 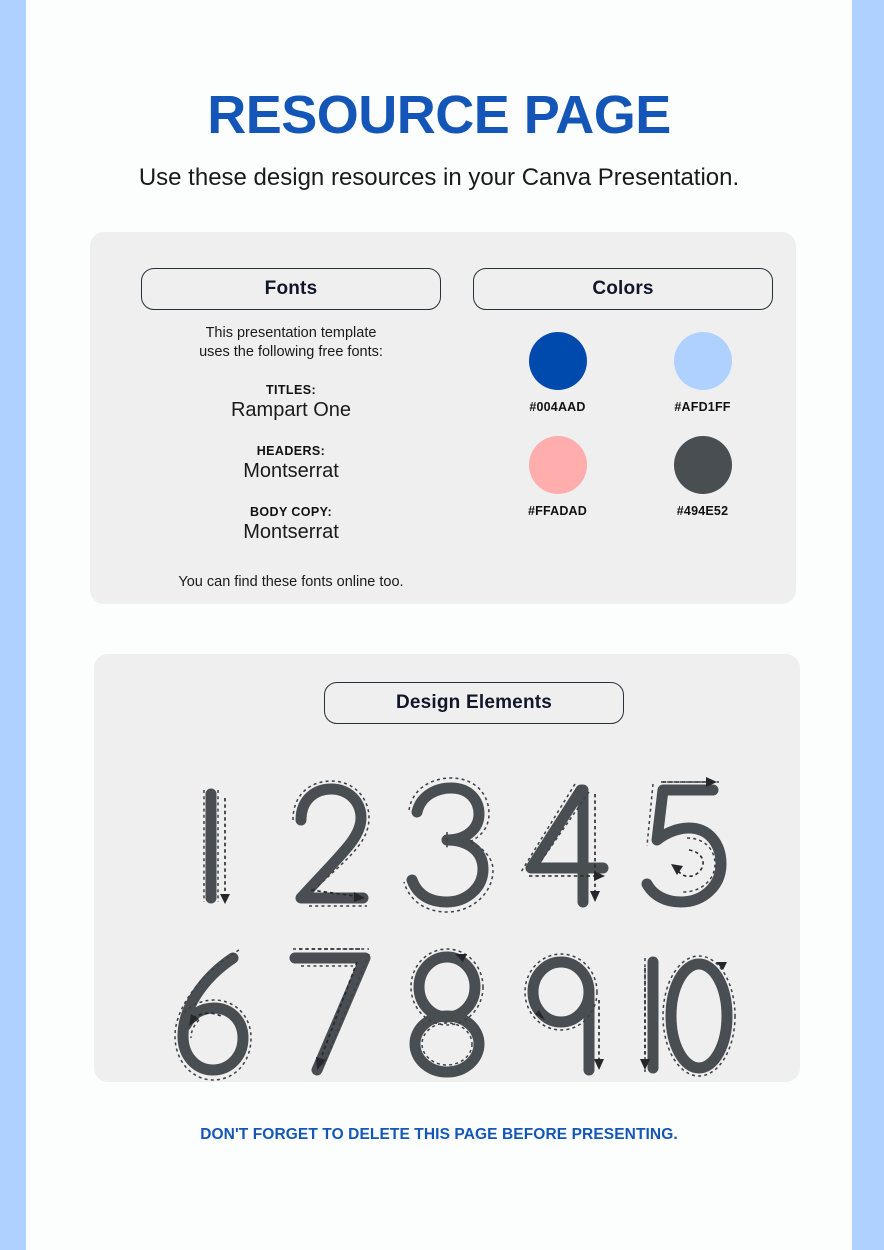 I want to click on font-label-body-copy: BODY COPY:, so click(x=291, y=512).